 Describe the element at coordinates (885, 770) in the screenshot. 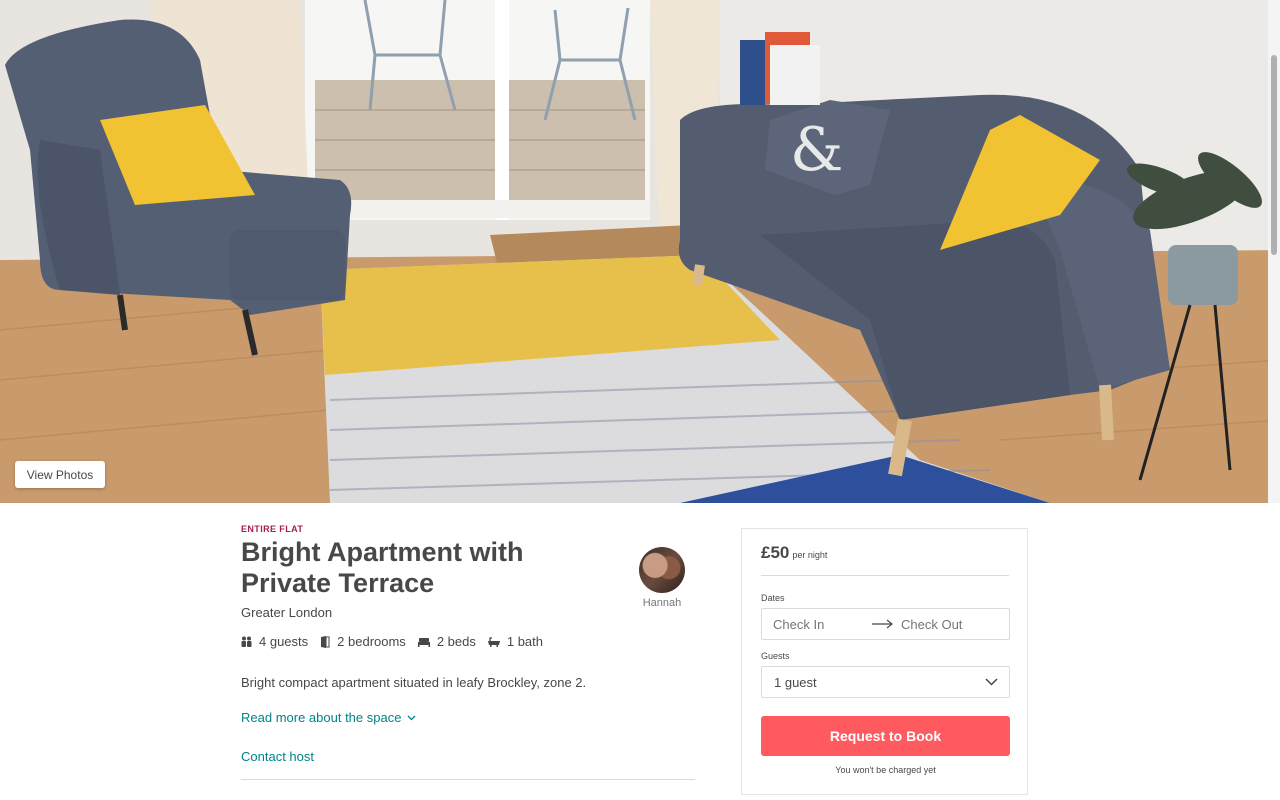

I see `no-charge-note: You won't be charged yet` at that location.